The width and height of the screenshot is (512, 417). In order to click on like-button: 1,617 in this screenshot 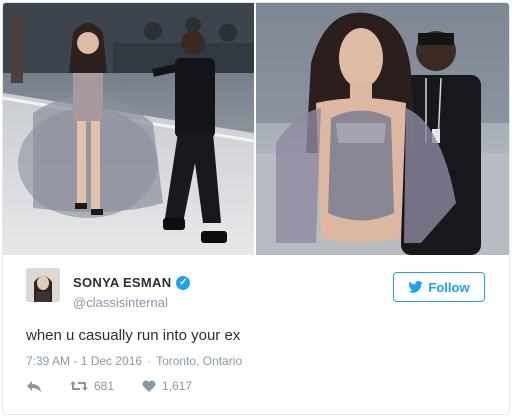, I will do `click(167, 386)`.